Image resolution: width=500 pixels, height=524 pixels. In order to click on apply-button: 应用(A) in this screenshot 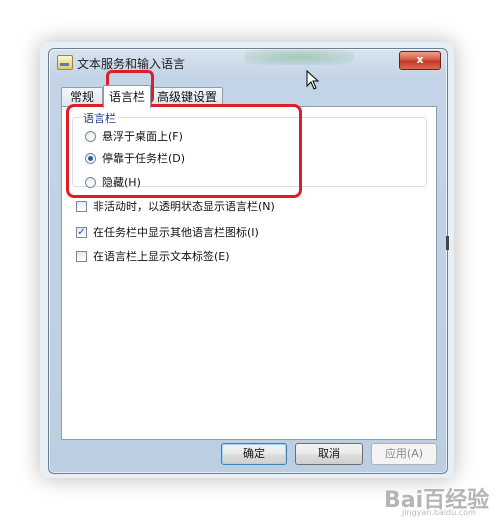, I will do `click(404, 454)`.